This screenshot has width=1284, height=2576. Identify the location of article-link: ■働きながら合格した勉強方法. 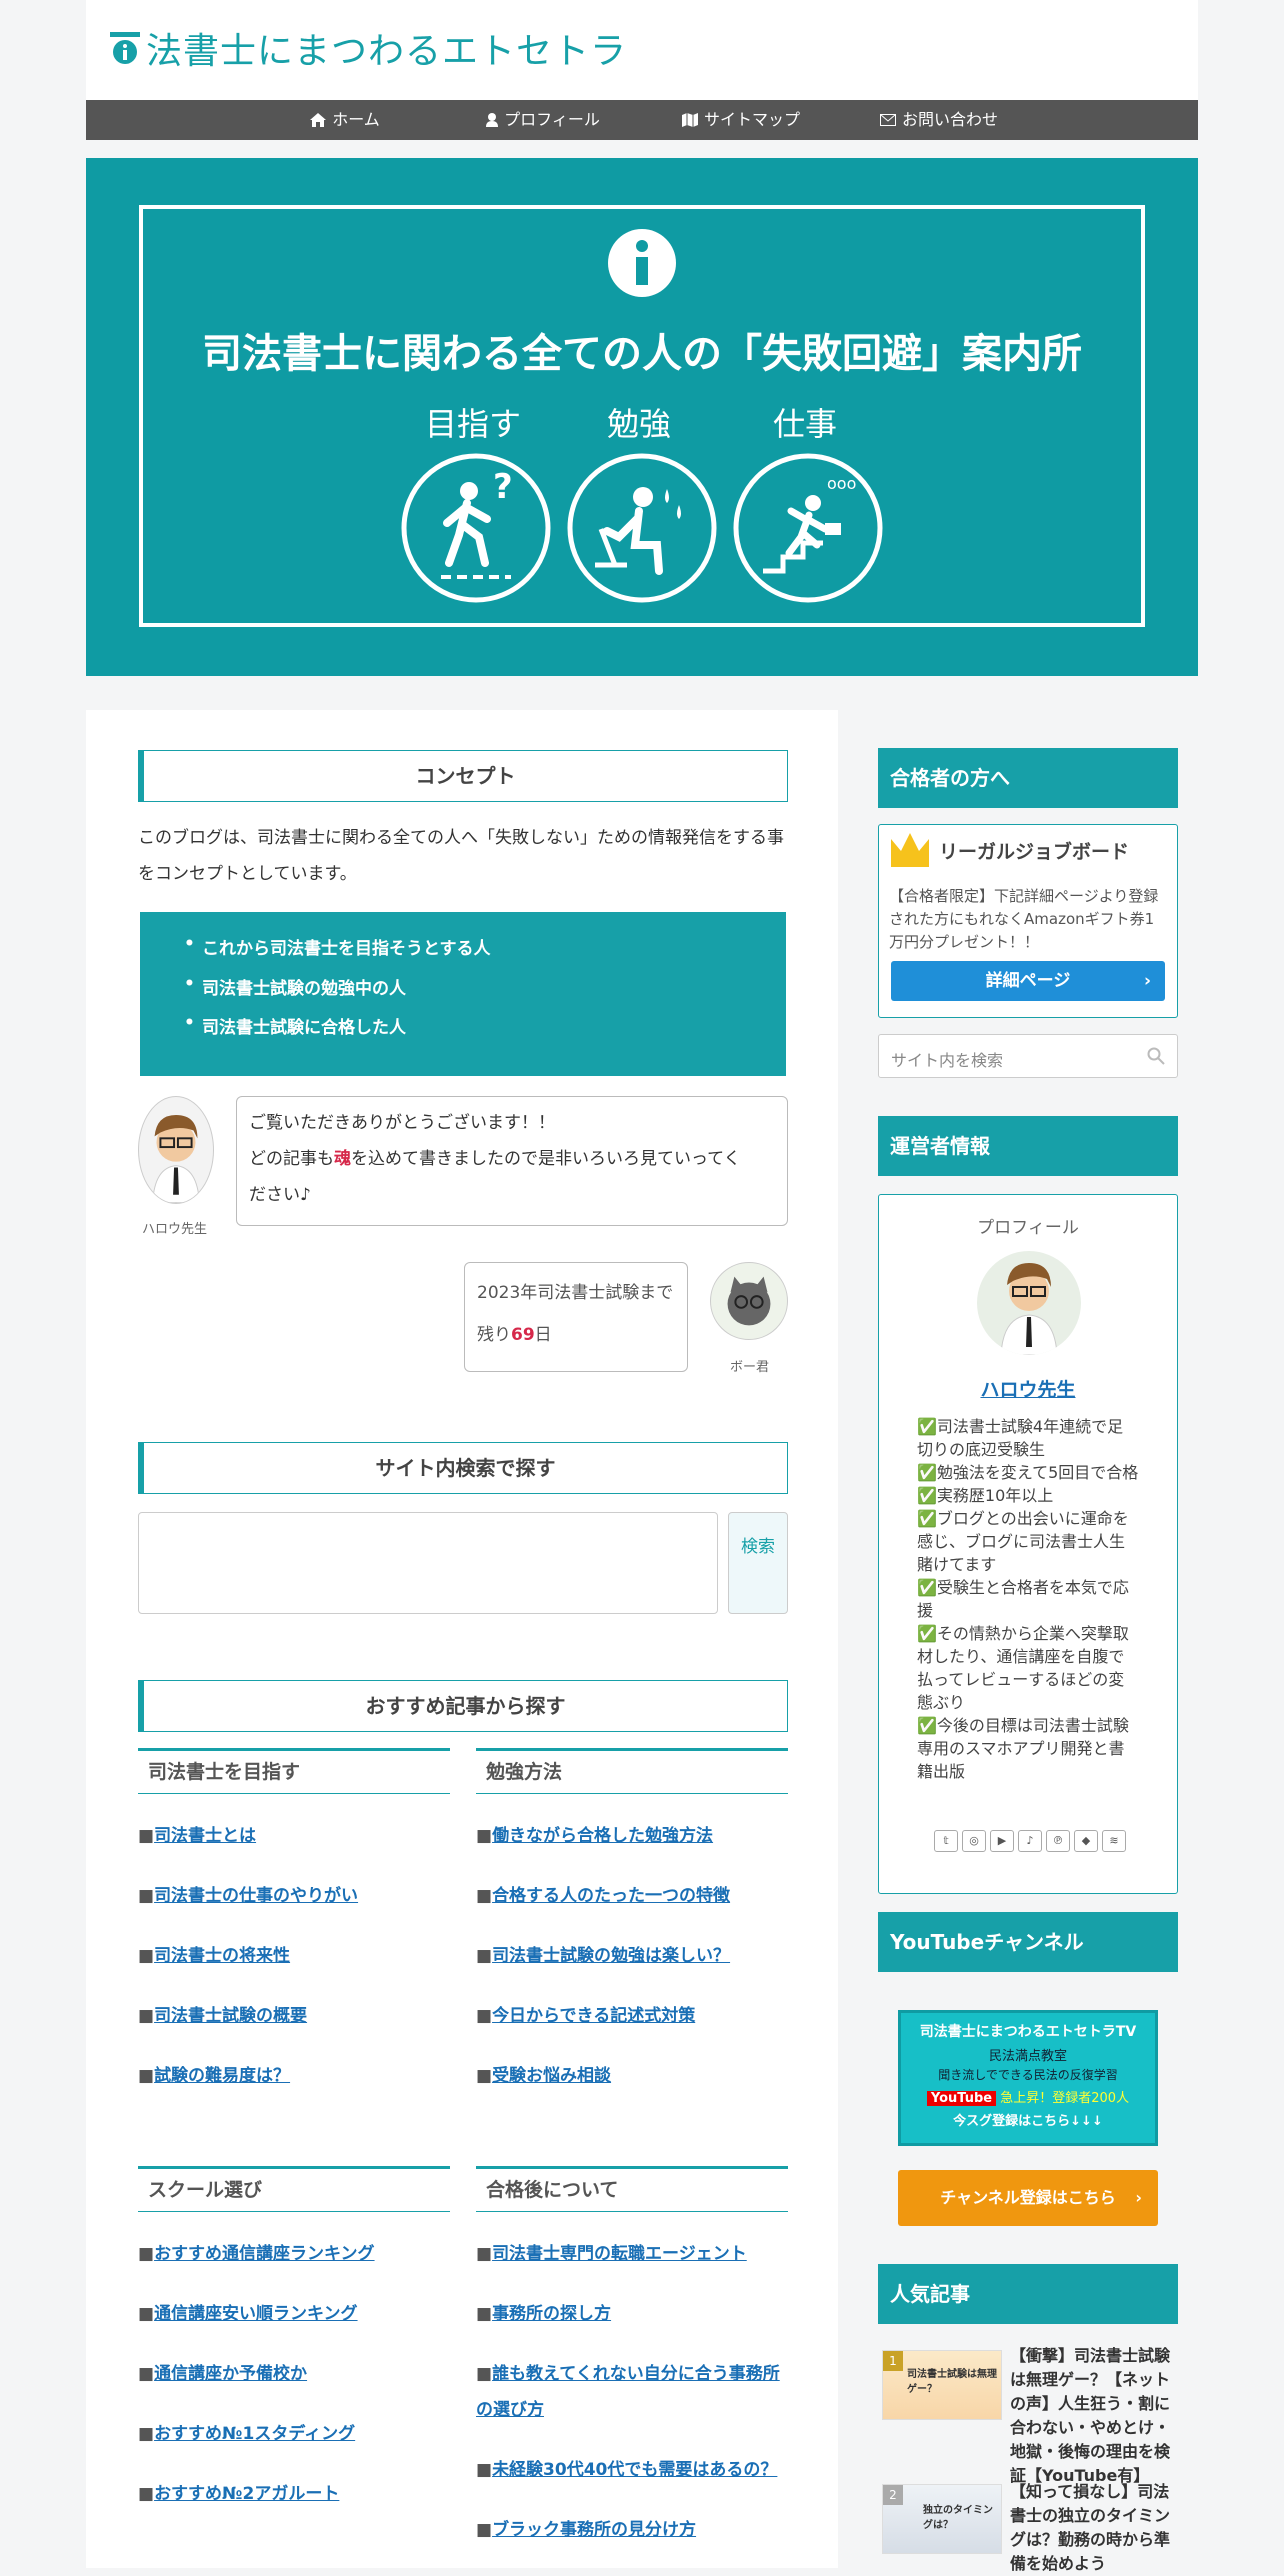
(594, 1836).